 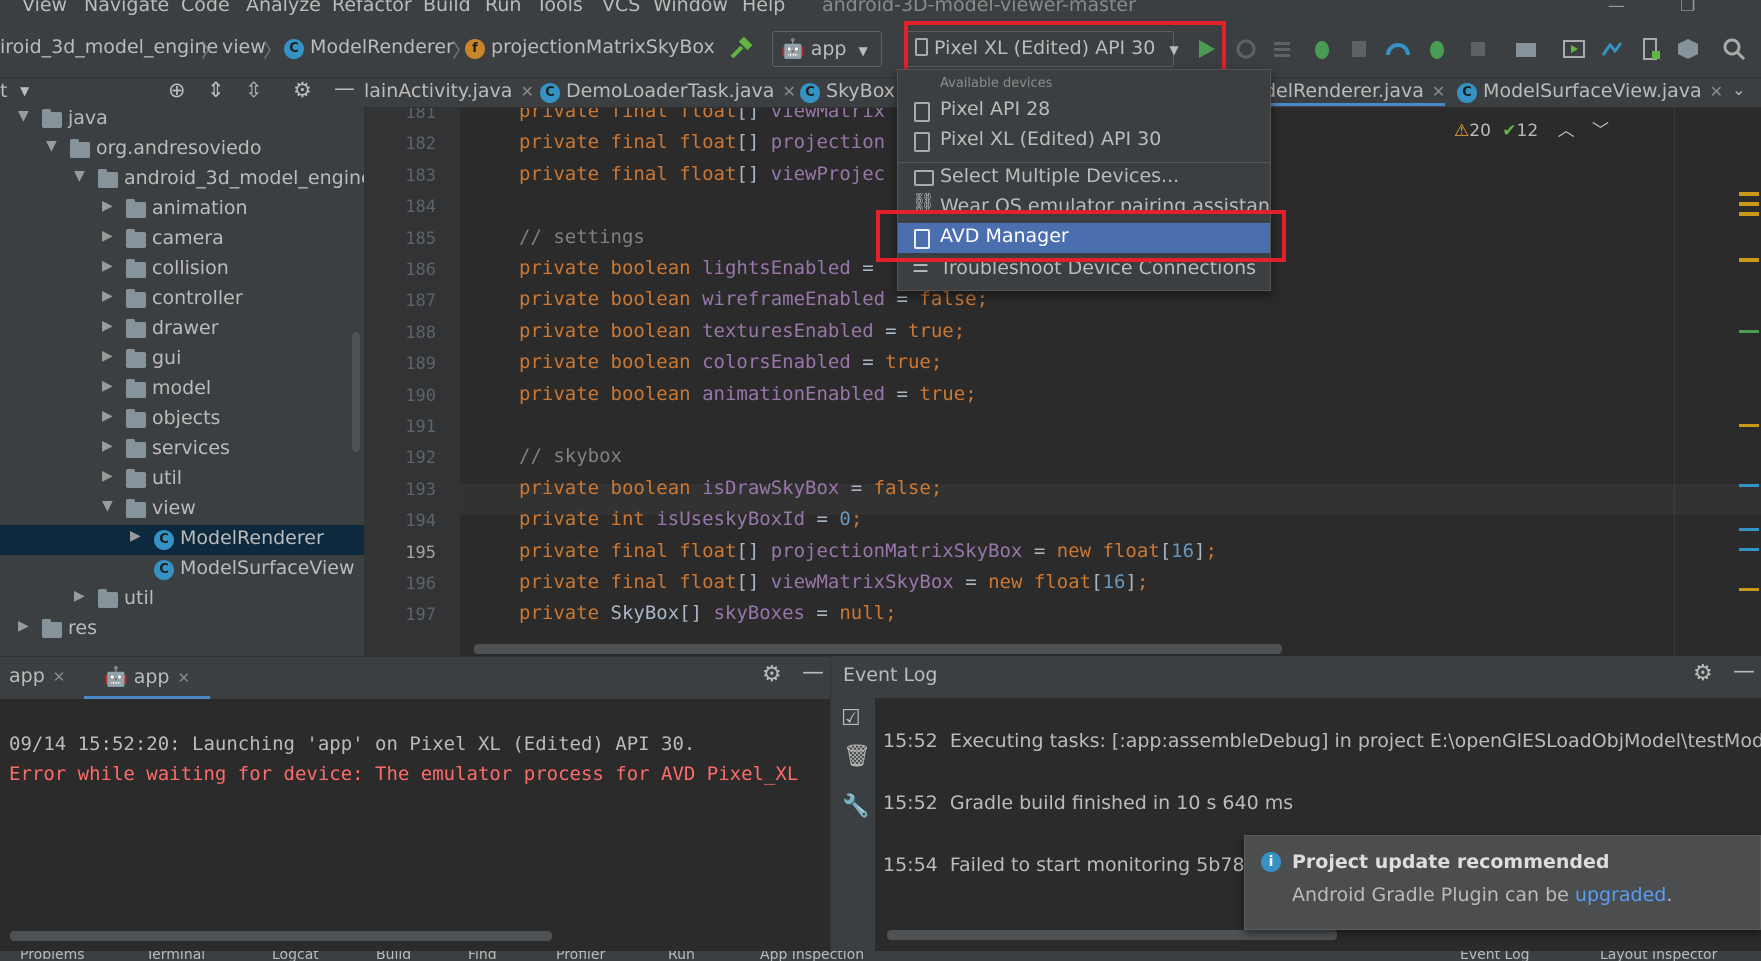 What do you see at coordinates (1360, 49) in the screenshot?
I see `coverage-icon` at bounding box center [1360, 49].